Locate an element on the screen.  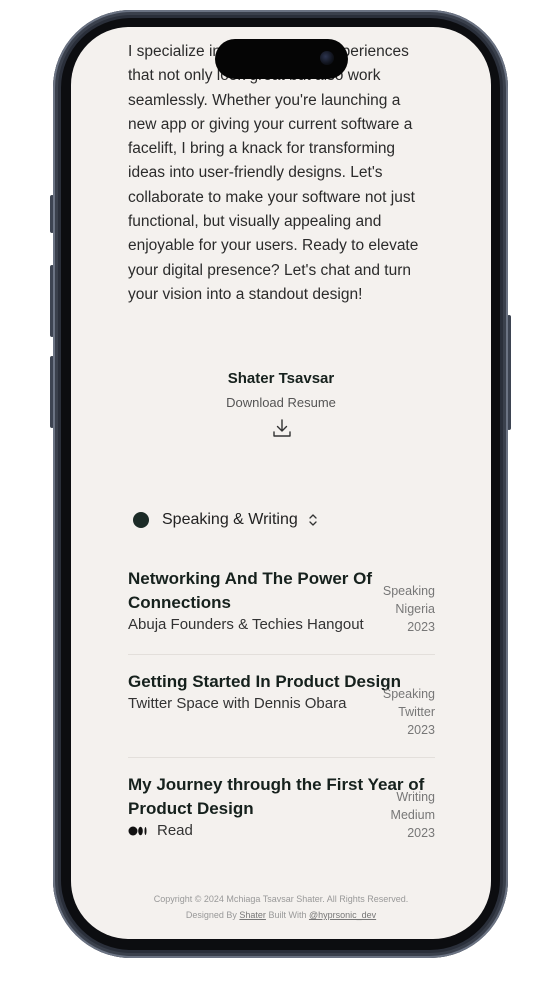
dynamic-island is located at coordinates (281, 59).